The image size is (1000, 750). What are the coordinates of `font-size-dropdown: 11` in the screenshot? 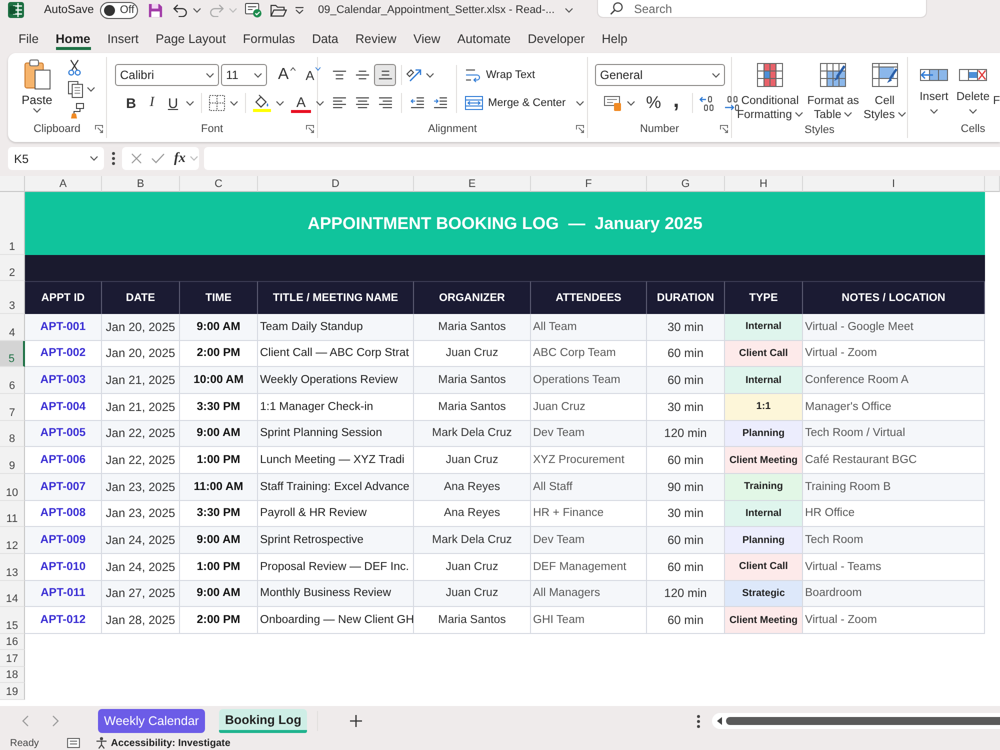 It's located at (244, 75).